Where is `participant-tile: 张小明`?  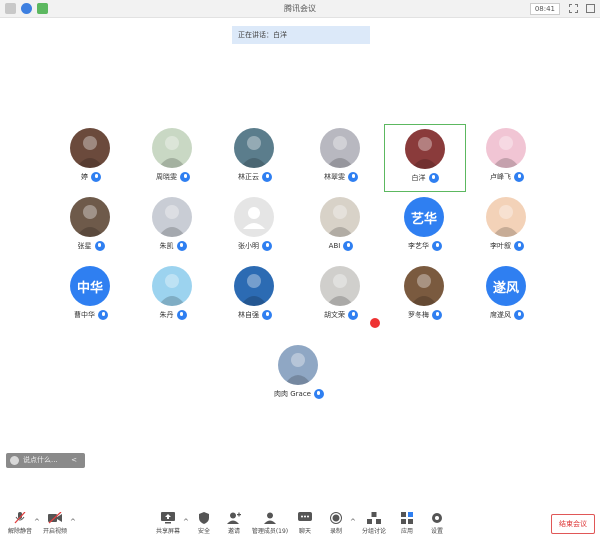
participant-tile: 张小明 is located at coordinates (255, 227).